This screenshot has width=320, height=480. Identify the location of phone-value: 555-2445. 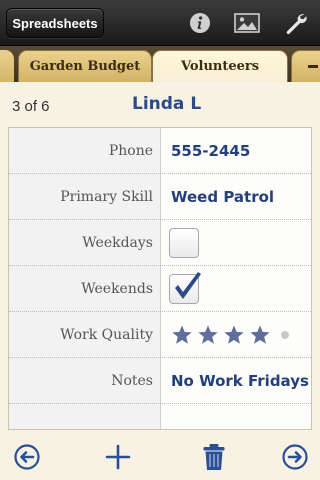
(240, 151).